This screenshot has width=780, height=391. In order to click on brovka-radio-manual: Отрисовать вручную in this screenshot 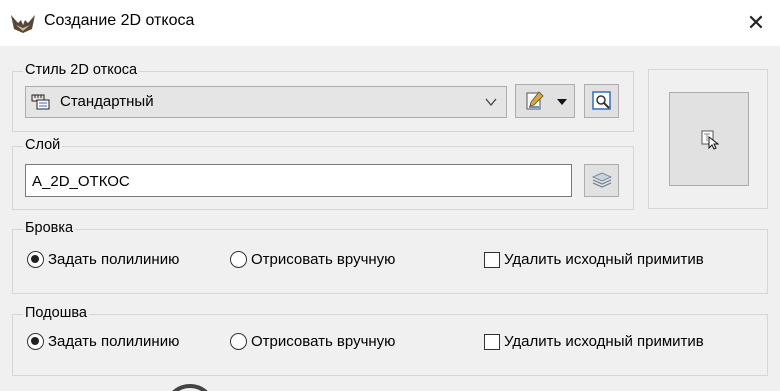, I will do `click(312, 259)`.